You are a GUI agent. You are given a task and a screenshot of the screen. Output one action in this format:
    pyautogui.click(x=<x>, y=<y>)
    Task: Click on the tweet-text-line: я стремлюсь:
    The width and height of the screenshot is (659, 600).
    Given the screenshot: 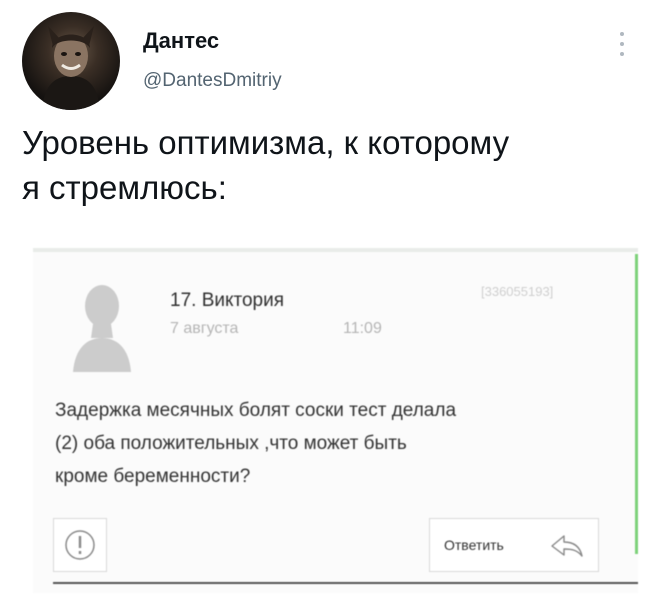 What is the action you would take?
    pyautogui.click(x=124, y=187)
    